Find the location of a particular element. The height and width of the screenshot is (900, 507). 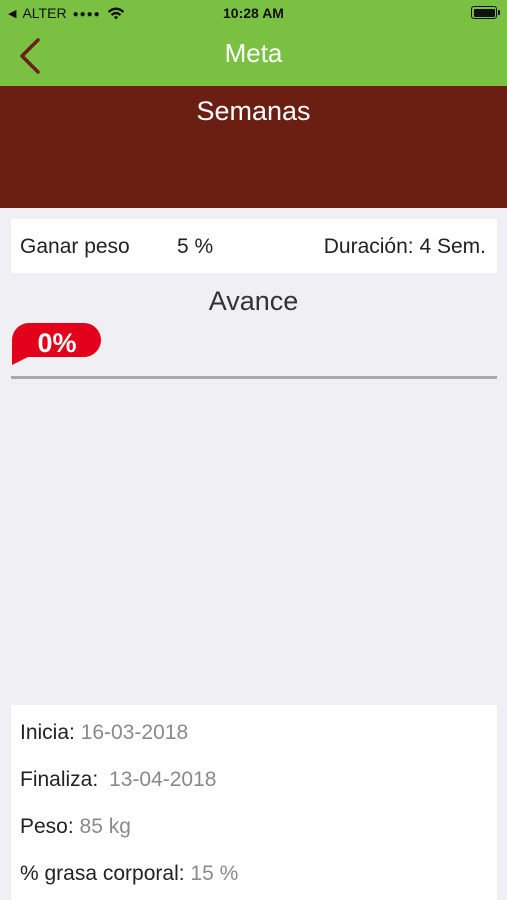

header-title: Semanas is located at coordinates (253, 111).